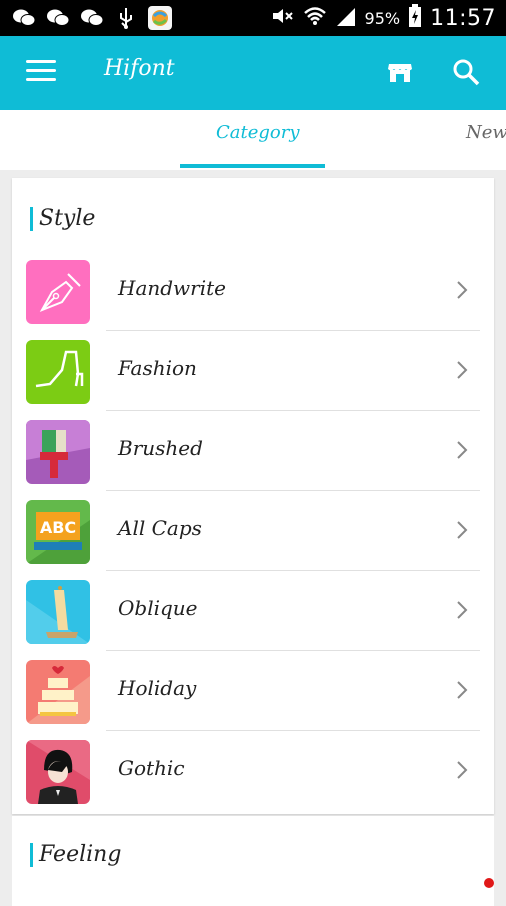 The width and height of the screenshot is (506, 906). I want to click on notification-dot, so click(489, 883).